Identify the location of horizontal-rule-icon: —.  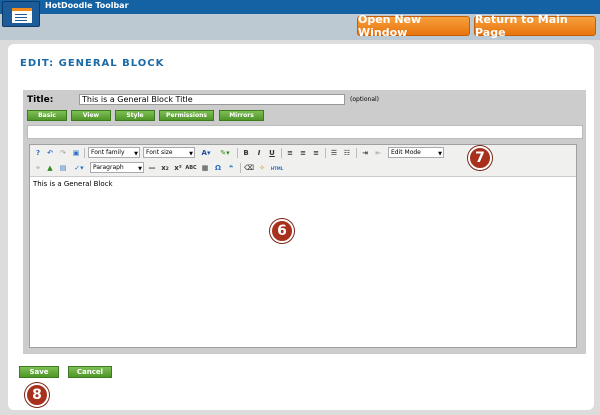
(152, 168).